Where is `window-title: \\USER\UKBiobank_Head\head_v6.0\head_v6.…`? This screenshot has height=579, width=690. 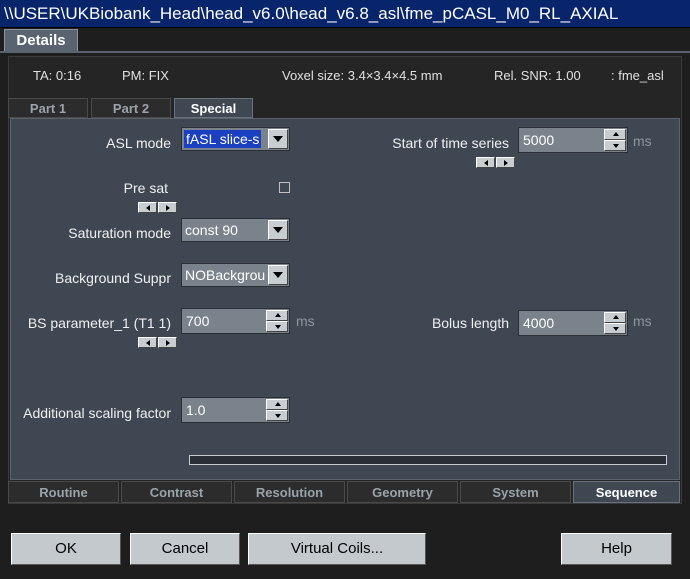 window-title: \\USER\UKBiobank_Head\head_v6.0\head_v6.… is located at coordinates (345, 14).